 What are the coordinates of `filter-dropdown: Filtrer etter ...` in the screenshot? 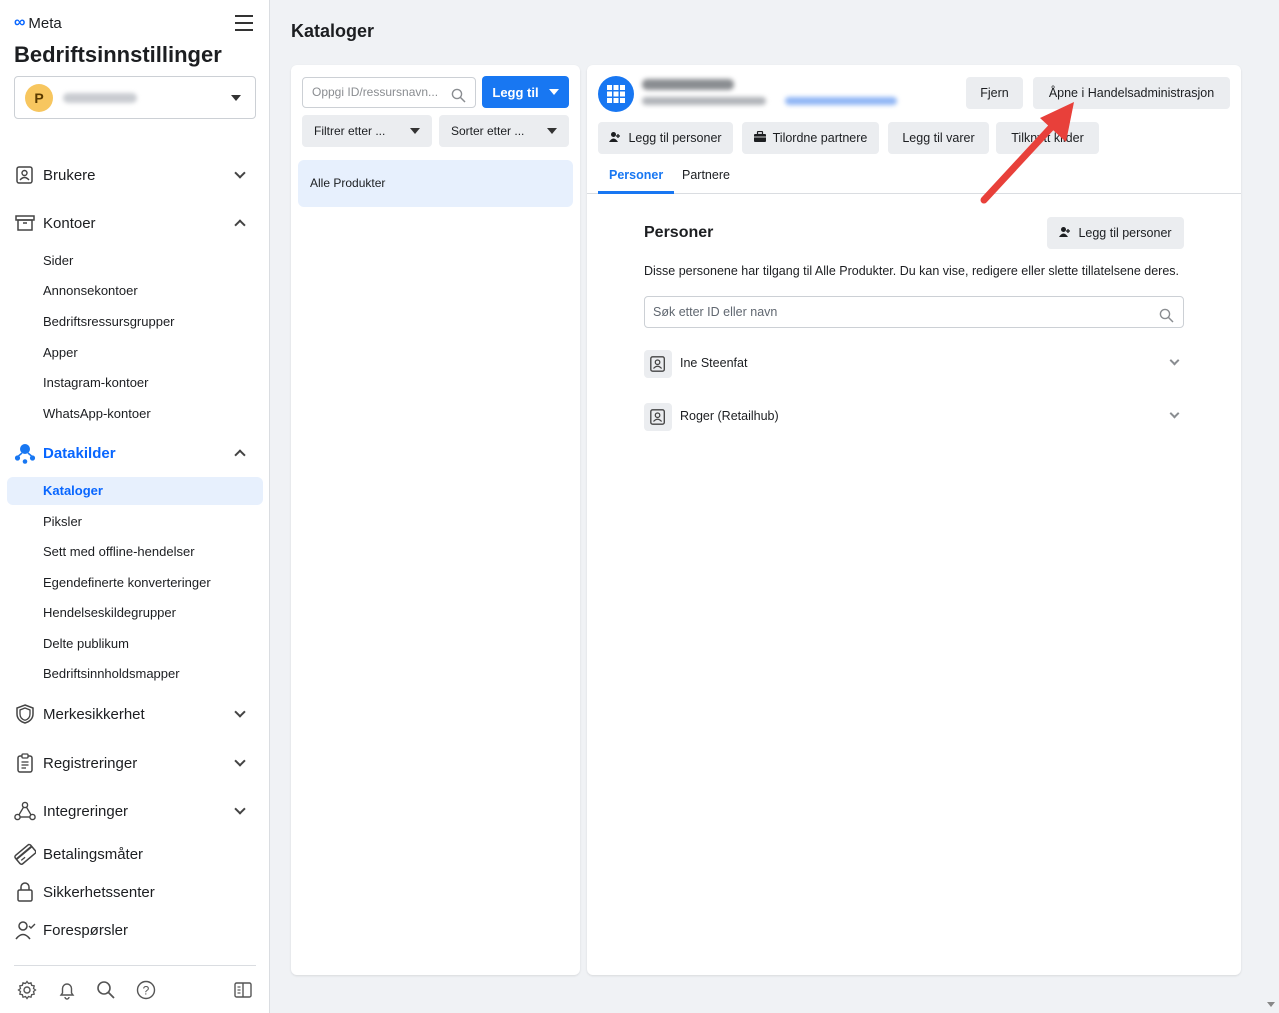 It's located at (367, 131).